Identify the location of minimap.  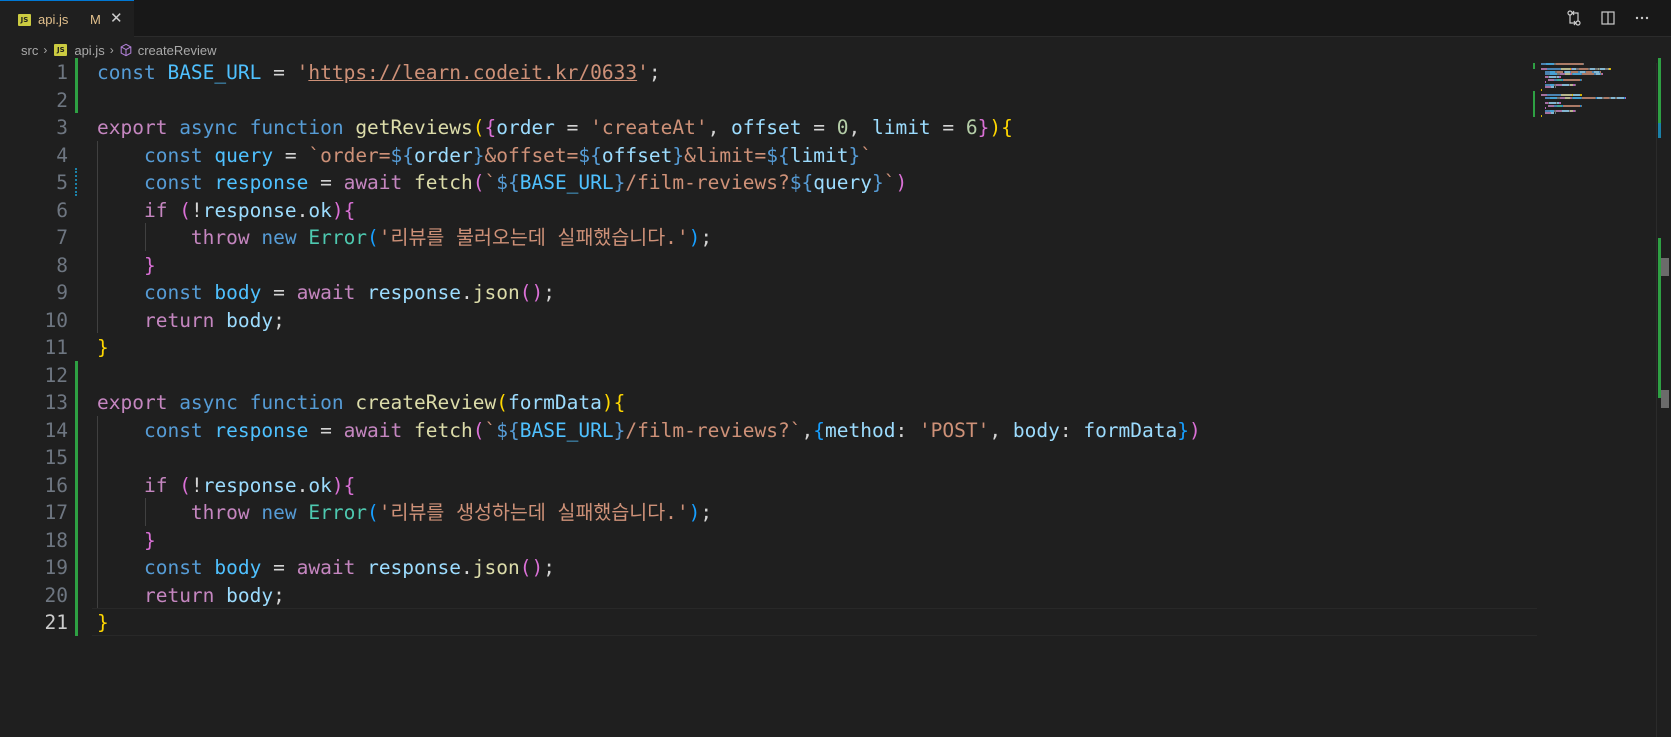
(1593, 93).